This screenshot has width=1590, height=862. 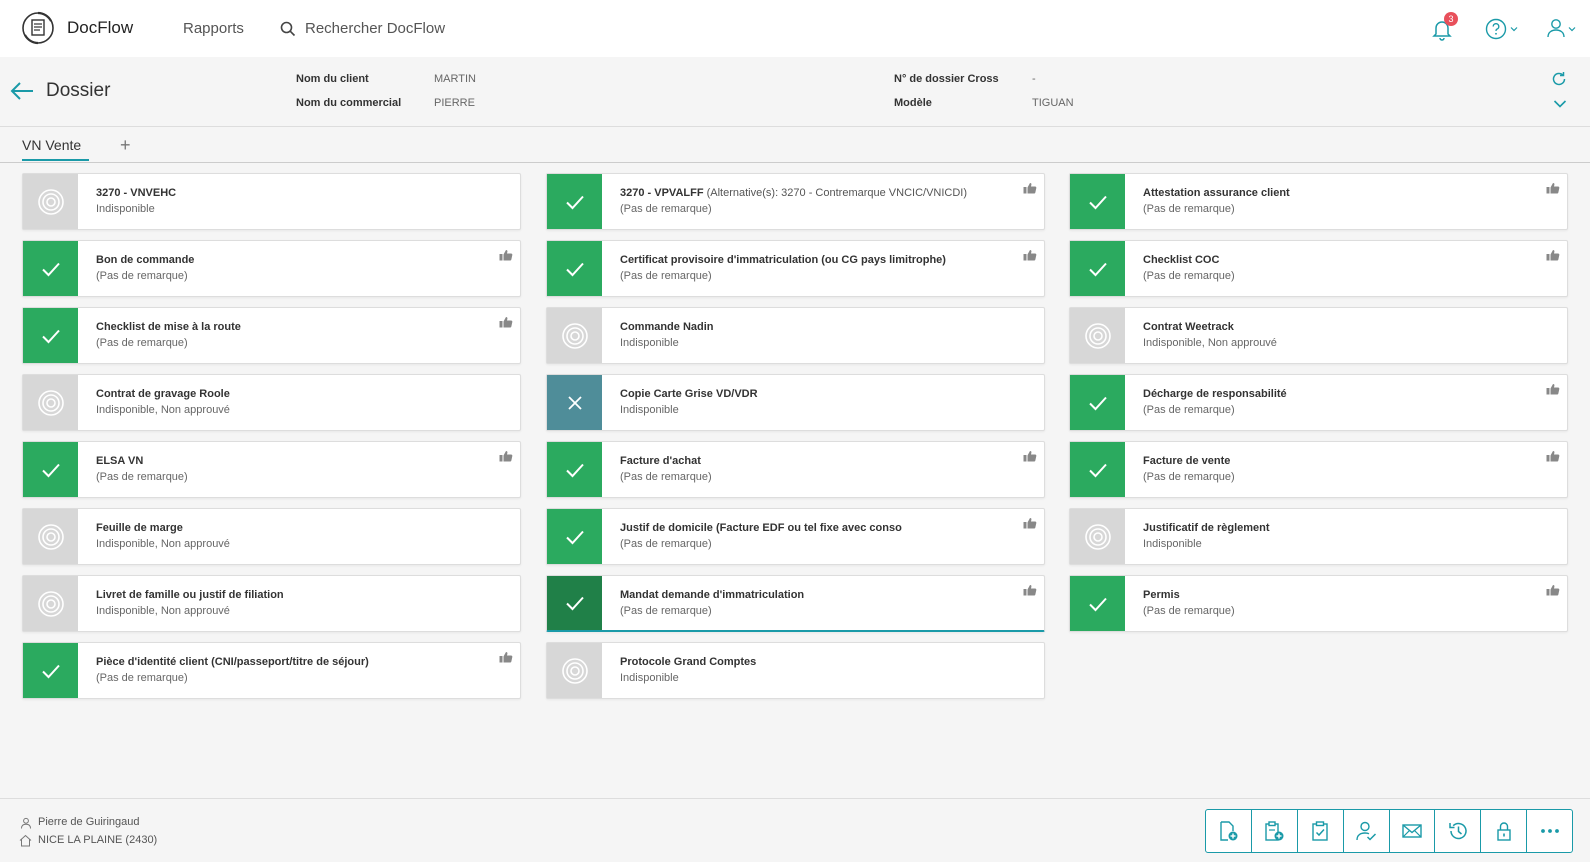 I want to click on document-name: Livret de famille ou justif de filiation, so click(x=190, y=595).